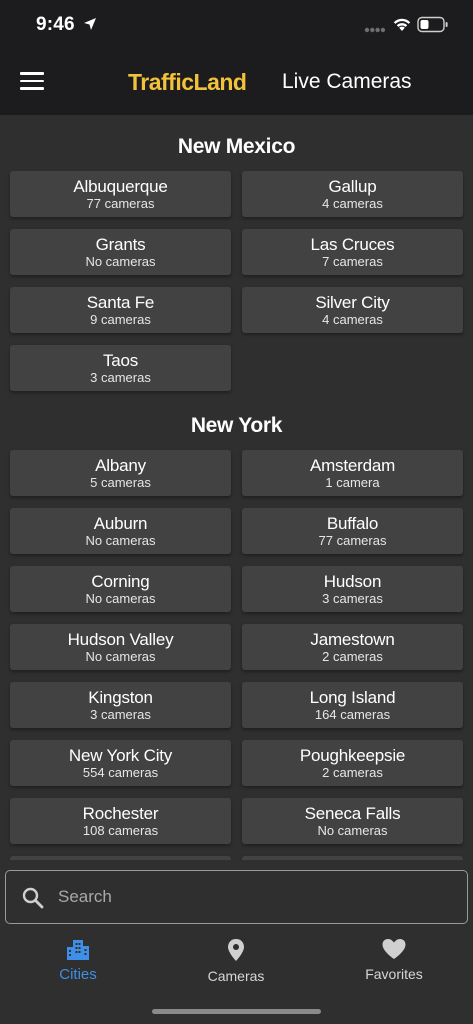 The width and height of the screenshot is (473, 1024). I want to click on camera-count: 9 cameras, so click(120, 319).